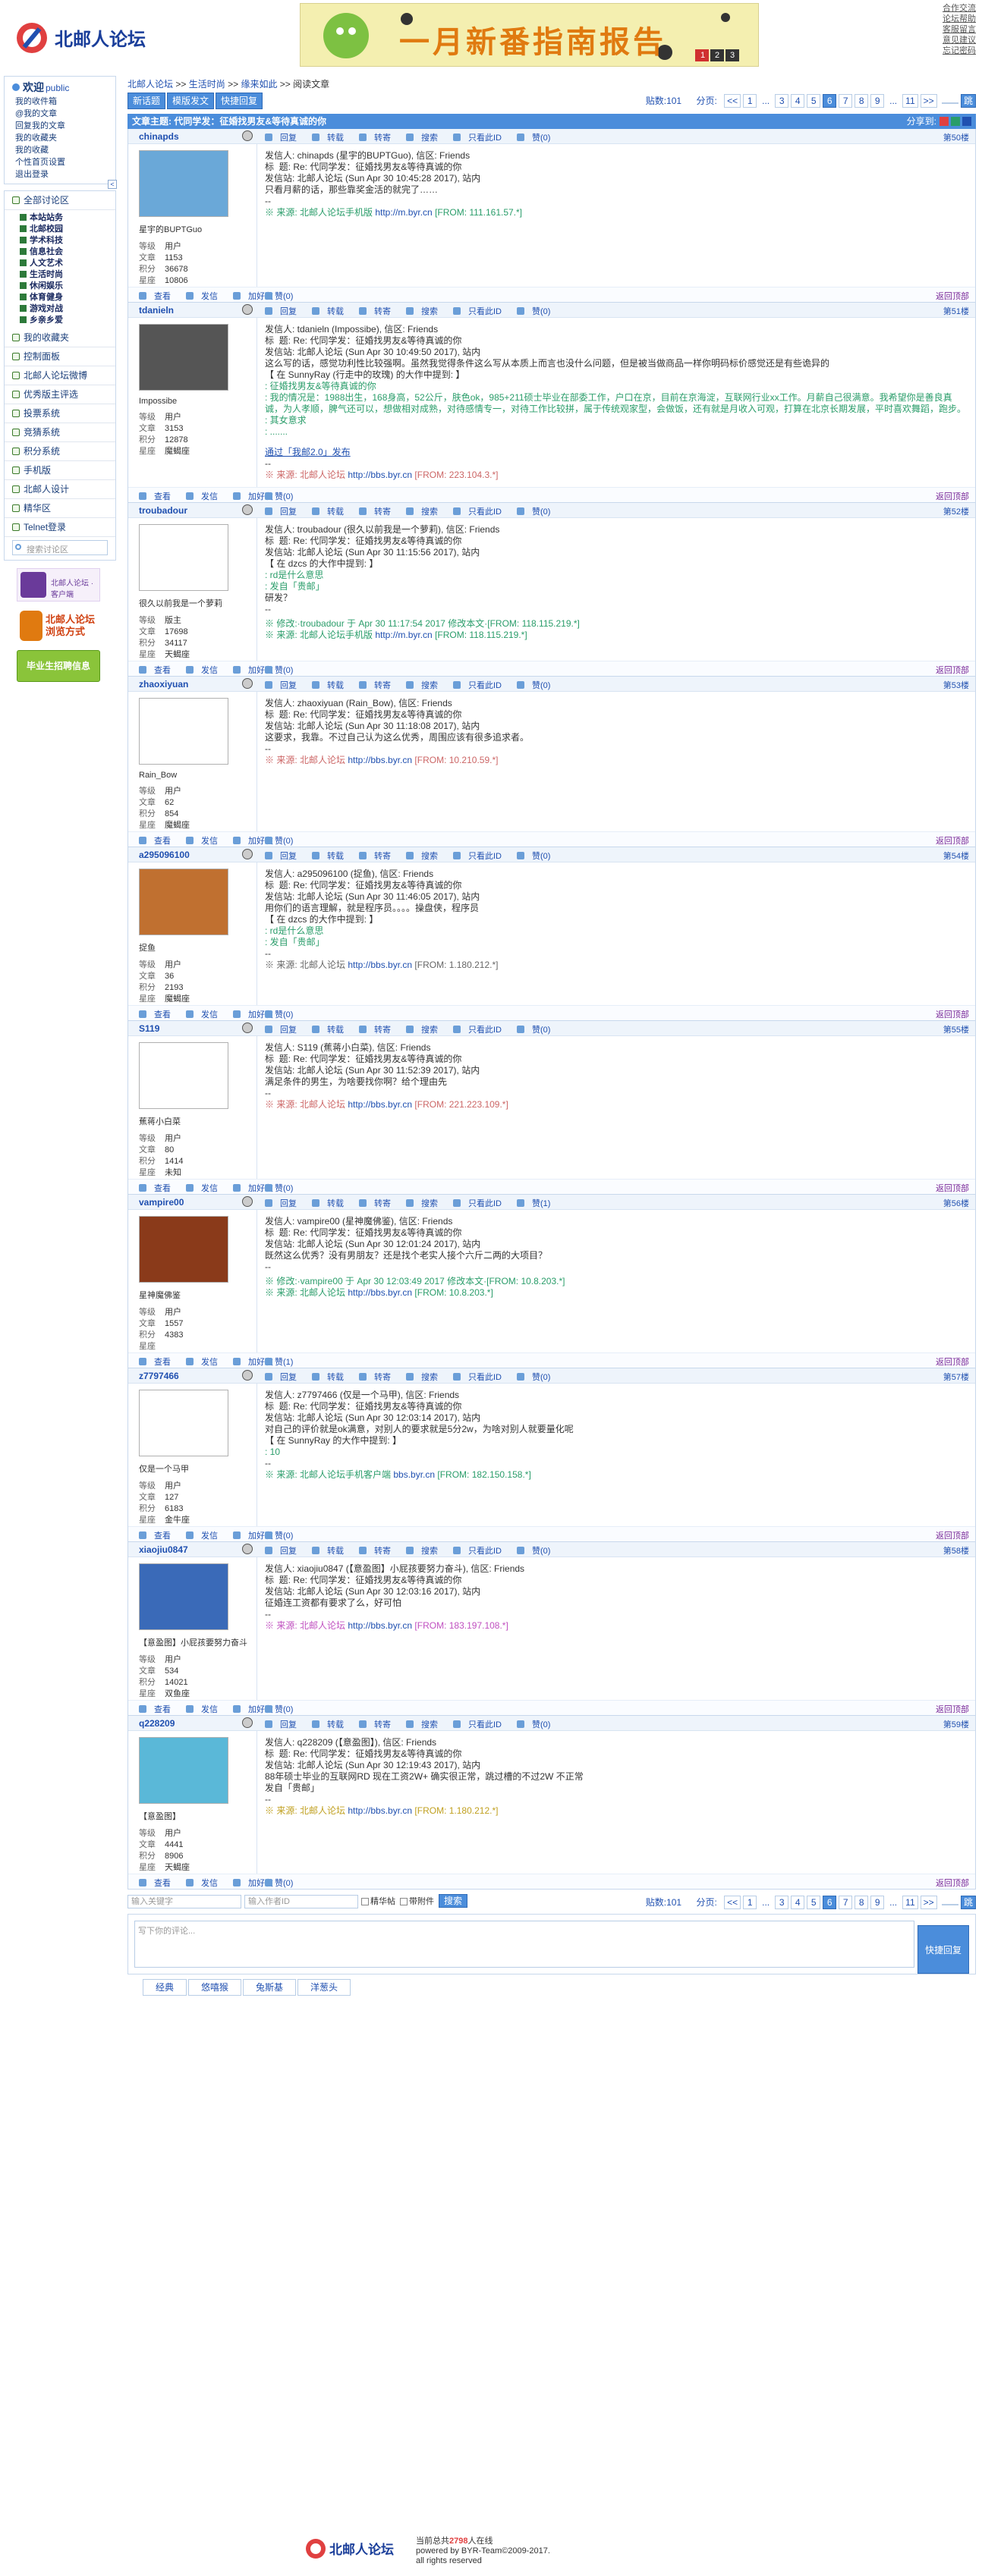  What do you see at coordinates (956, 1203) in the screenshot?
I see `floor-number: 第56楼` at bounding box center [956, 1203].